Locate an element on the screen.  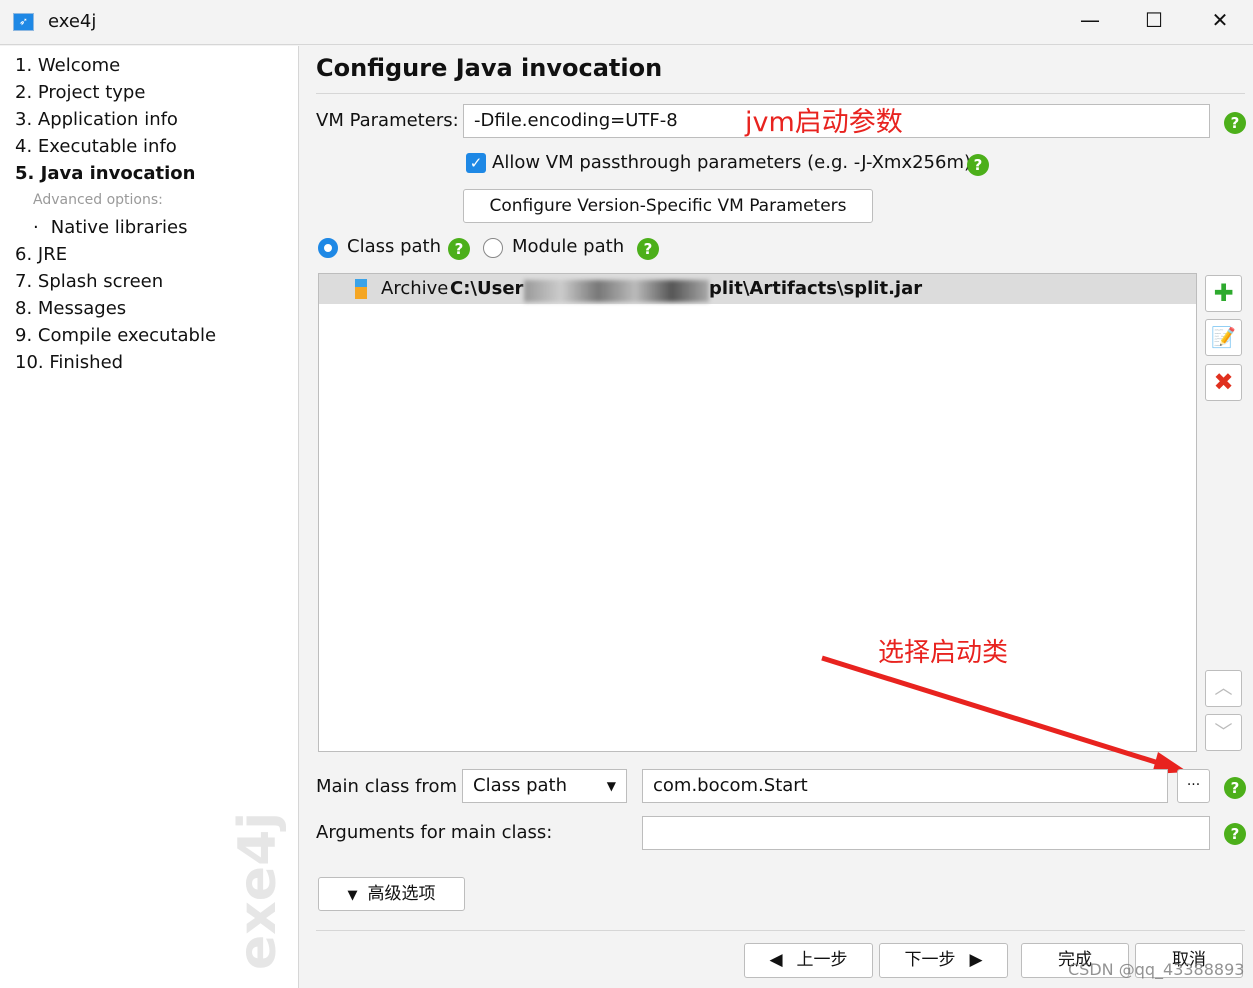
next-button: 下一步 ▶ is located at coordinates (943, 960).